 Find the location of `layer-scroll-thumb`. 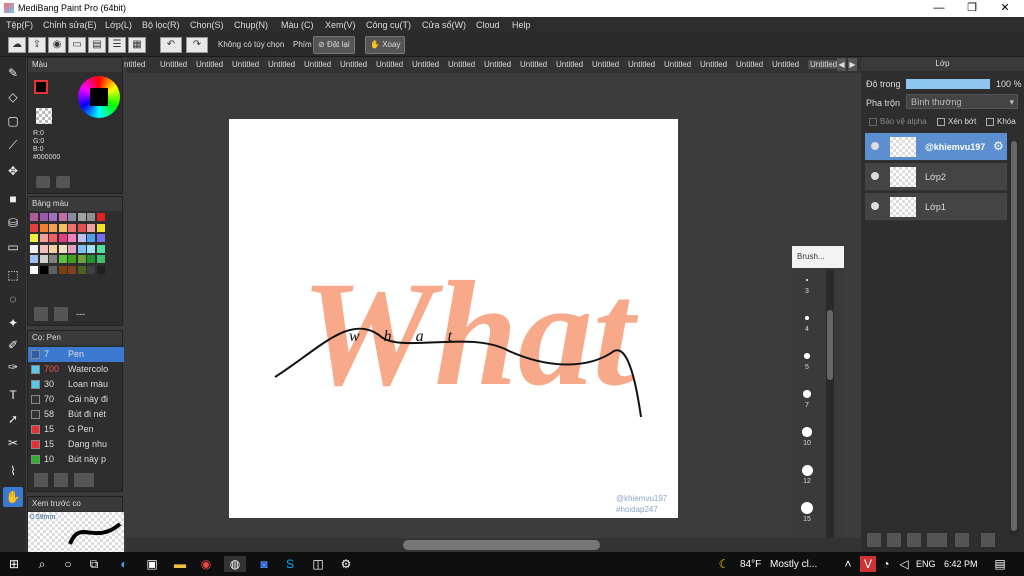

layer-scroll-thumb is located at coordinates (1014, 336).